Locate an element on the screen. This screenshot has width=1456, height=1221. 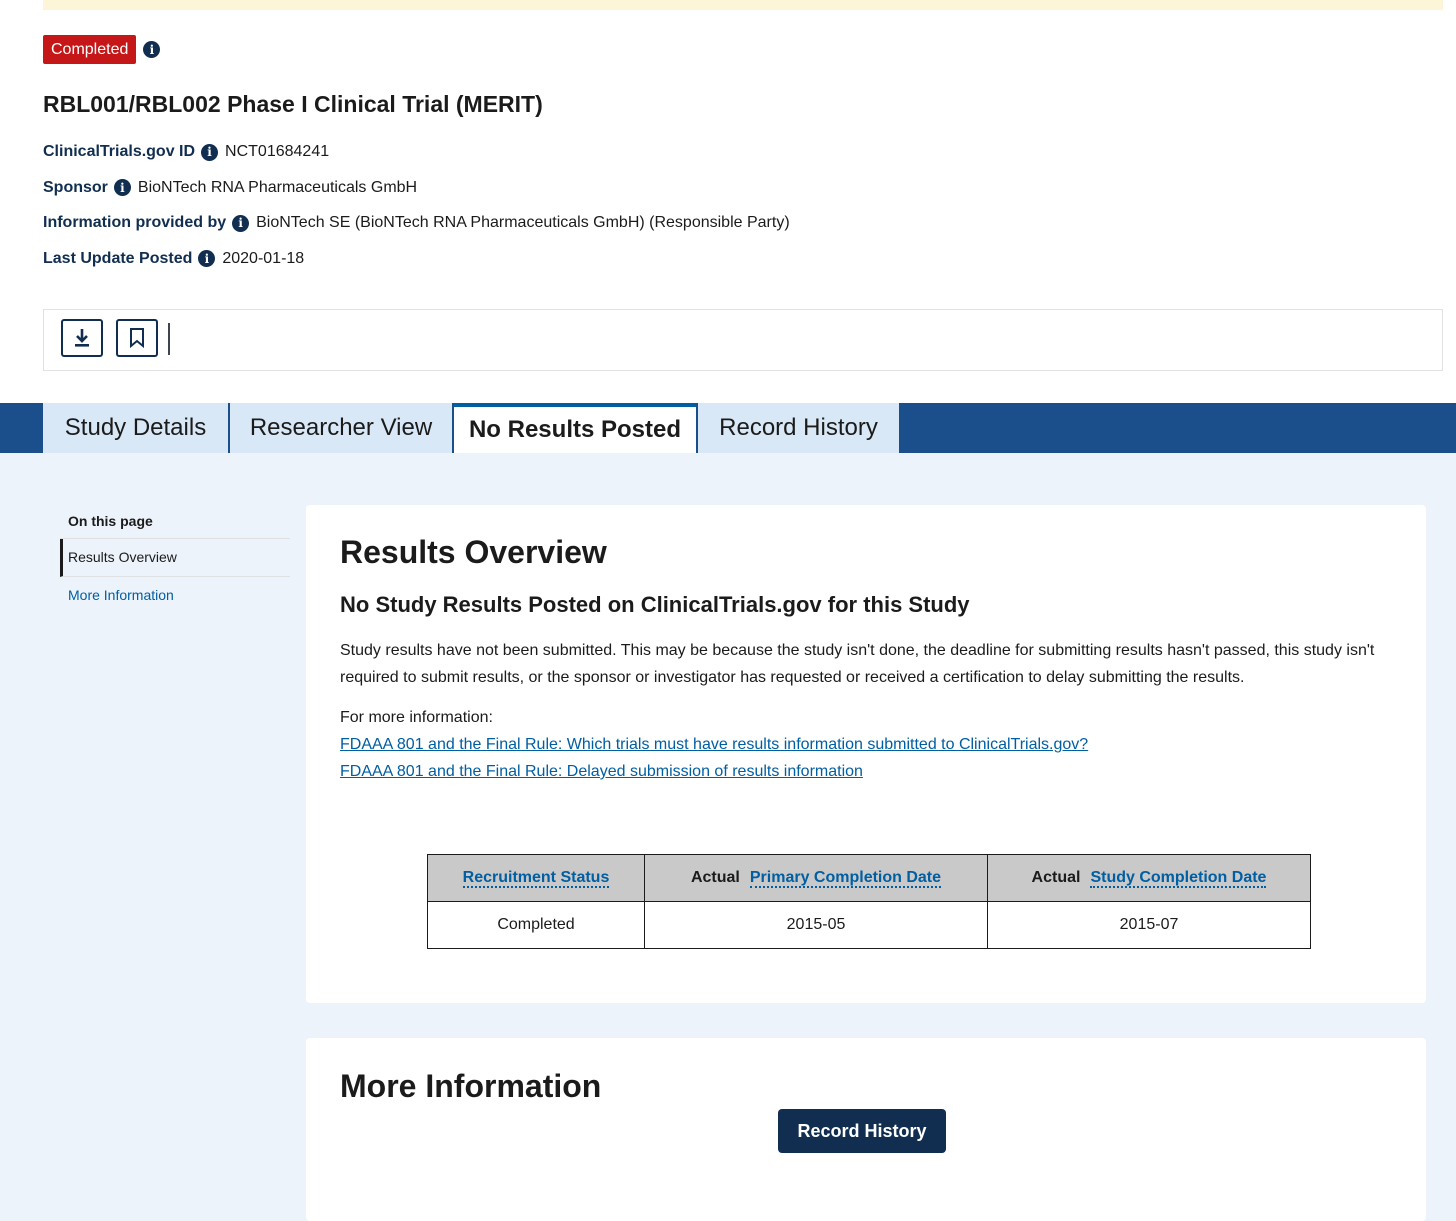
download-button is located at coordinates (82, 338).